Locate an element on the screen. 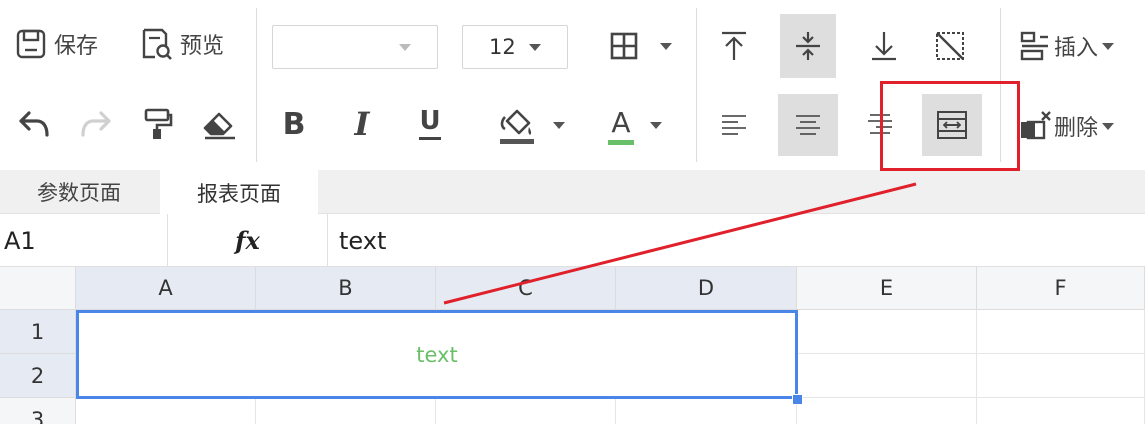 This screenshot has width=1145, height=424. fill-bucket-icon is located at coordinates (516, 122).